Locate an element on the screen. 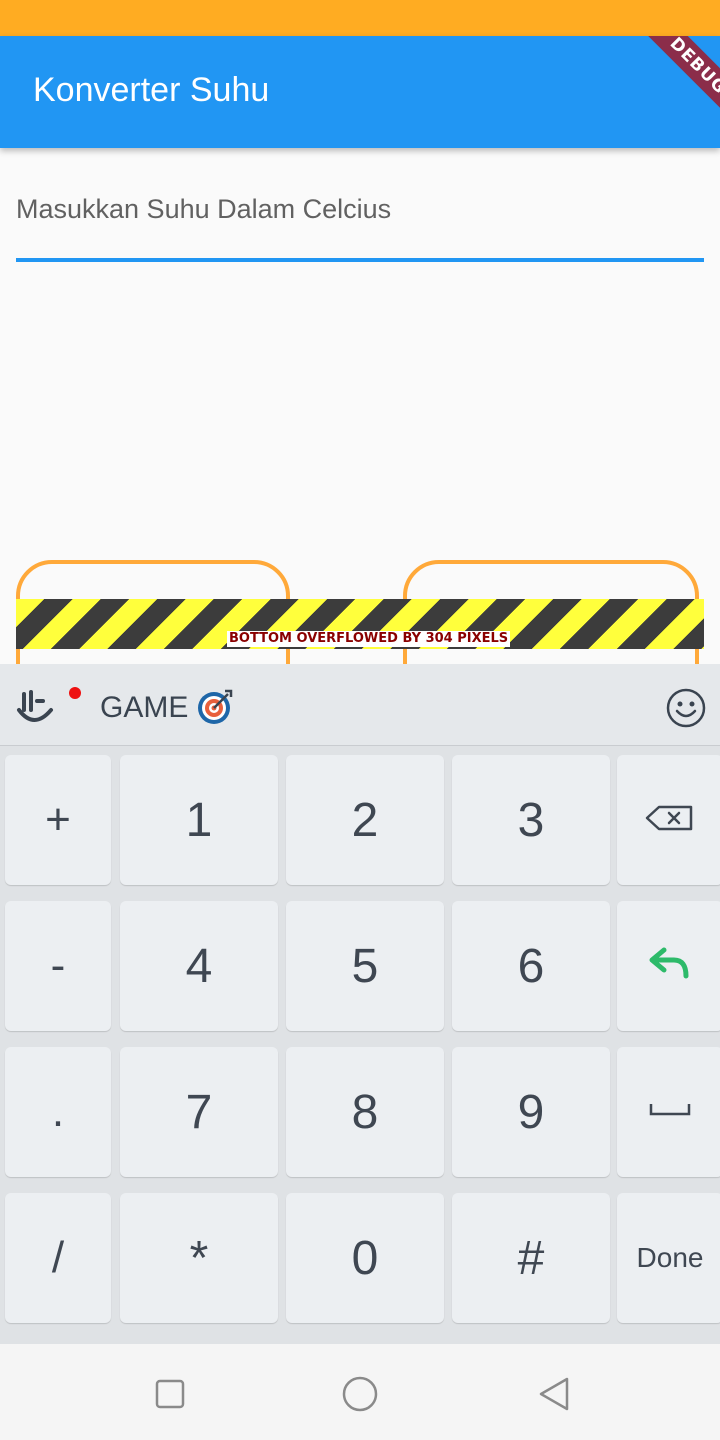  key-7: 7 is located at coordinates (199, 1112).